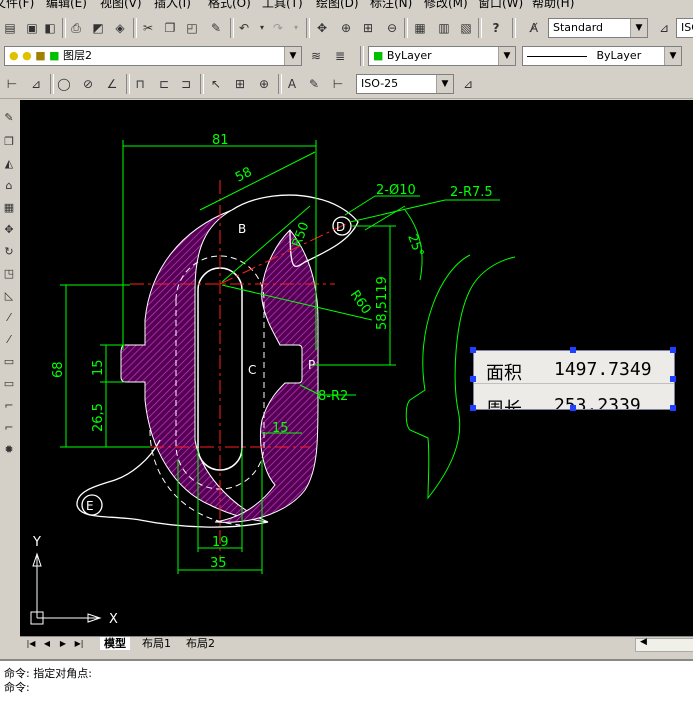  Describe the element at coordinates (346, 681) in the screenshot. I see `command-line: 命令: 指定对角点: 命令:` at that location.